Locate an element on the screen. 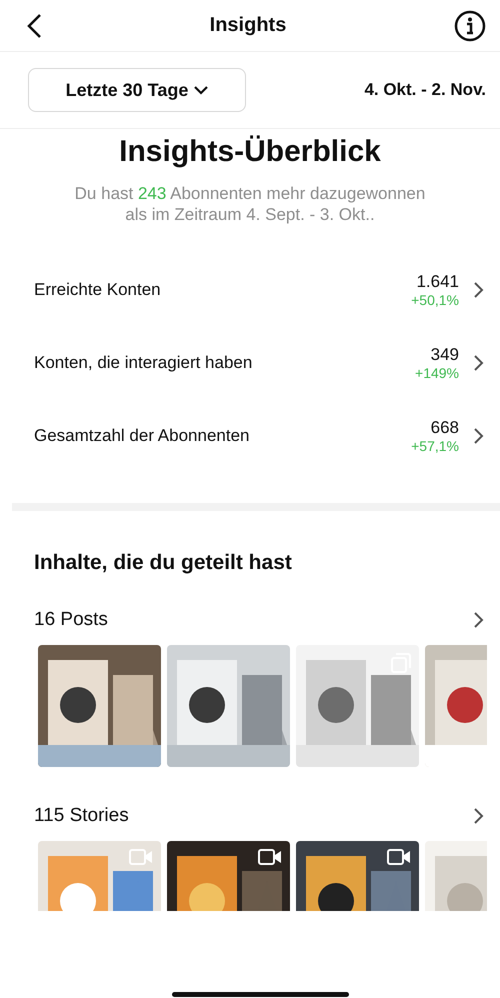 The width and height of the screenshot is (500, 998). section-title: Inhalte, die du geteilt hast is located at coordinates (163, 563).